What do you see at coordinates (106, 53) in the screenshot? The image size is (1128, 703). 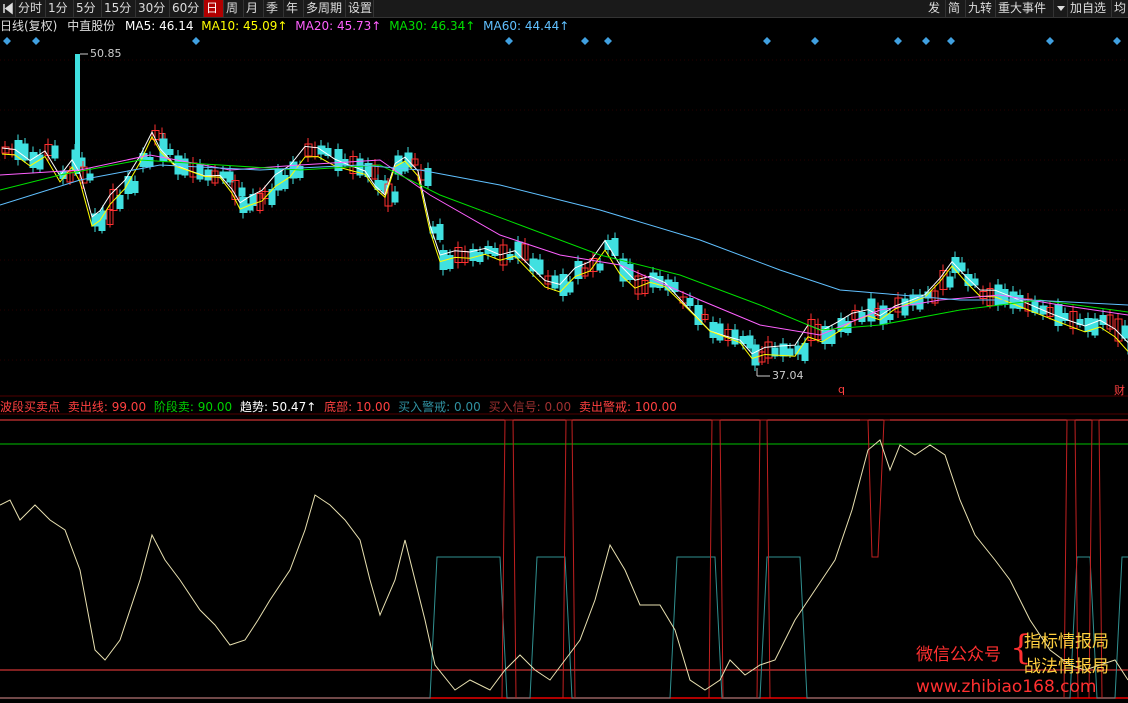 I see `high-price-label: 50.85` at bounding box center [106, 53].